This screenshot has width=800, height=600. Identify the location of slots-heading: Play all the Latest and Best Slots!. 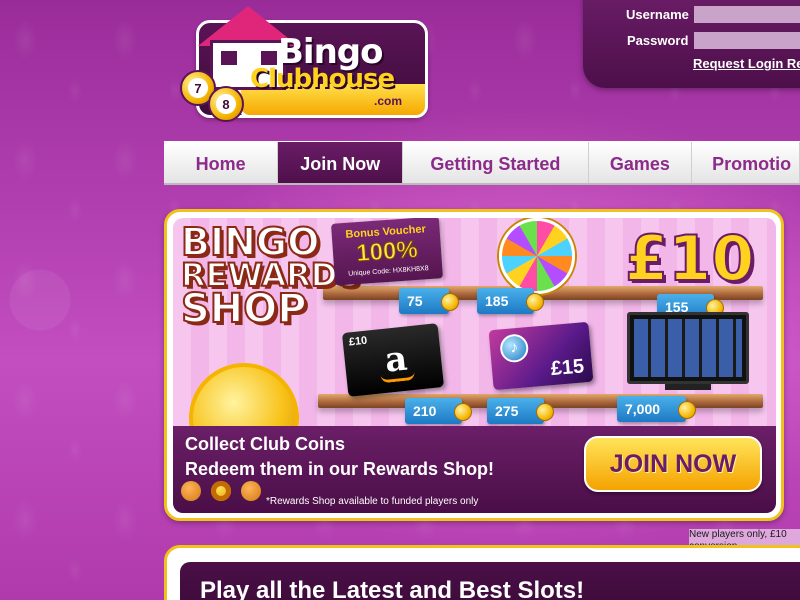
(392, 588).